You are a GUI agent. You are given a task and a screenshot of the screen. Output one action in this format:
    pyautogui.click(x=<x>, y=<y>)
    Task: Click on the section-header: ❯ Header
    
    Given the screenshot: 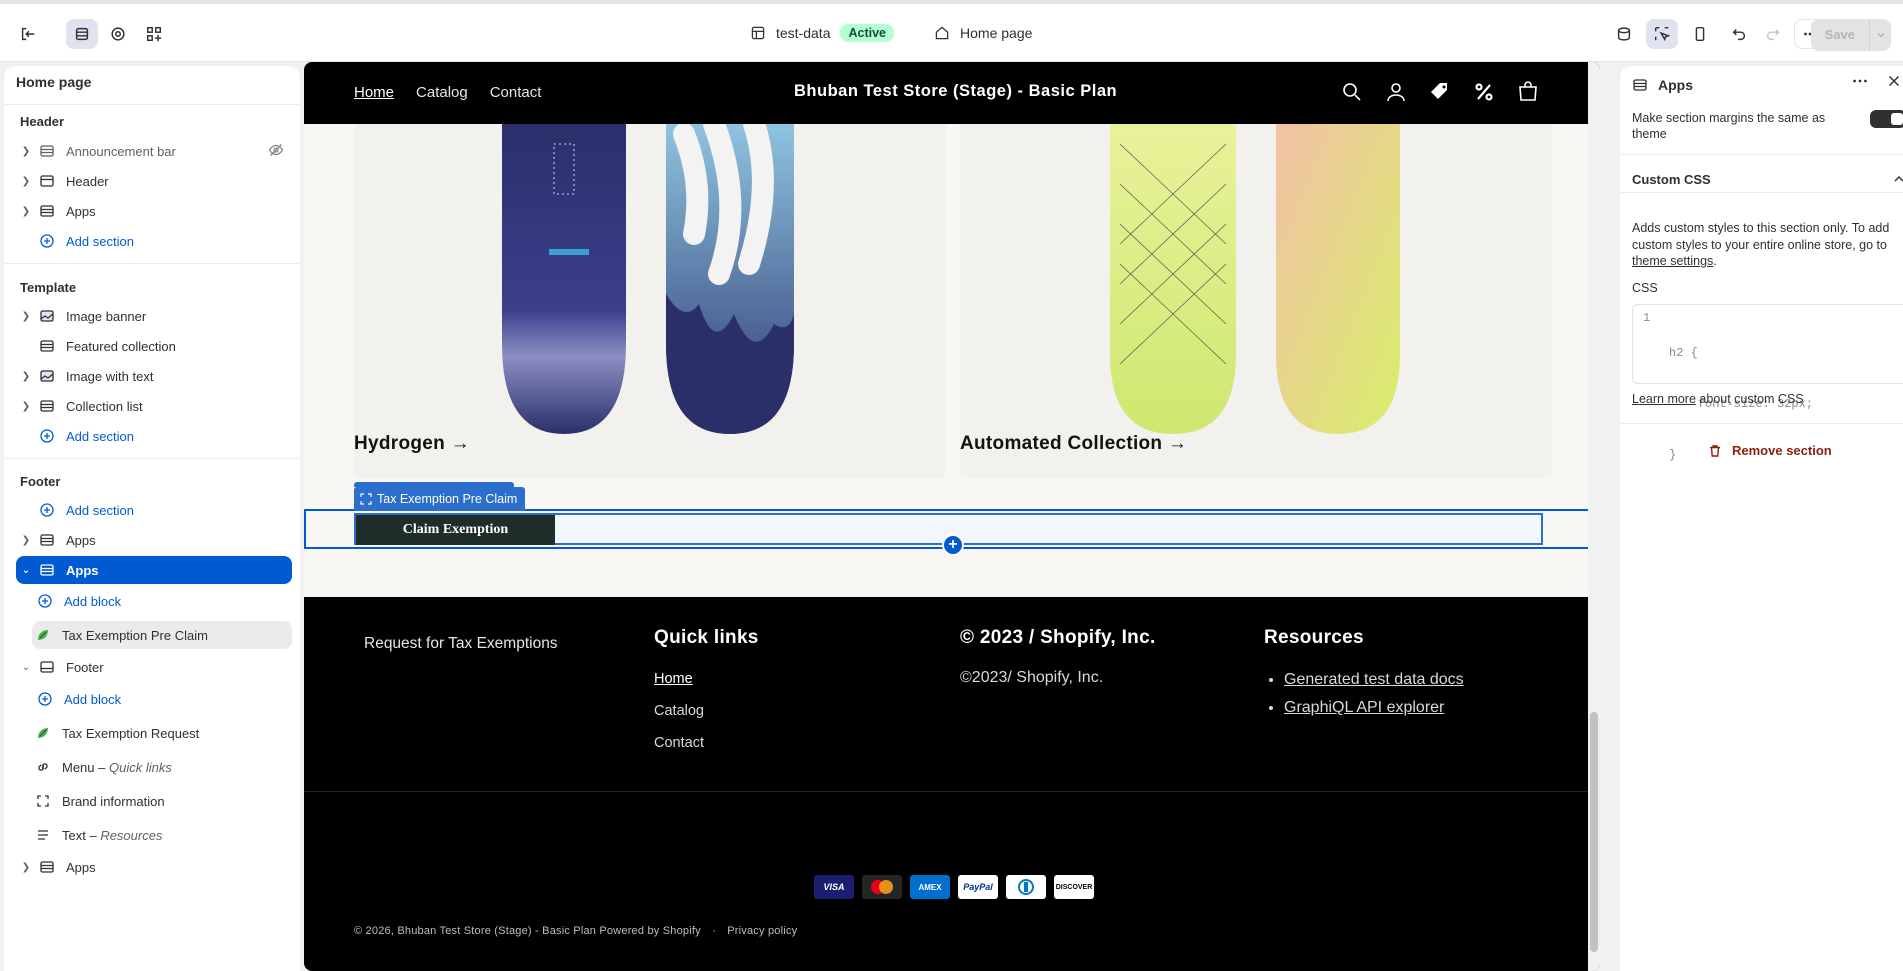 What is the action you would take?
    pyautogui.click(x=154, y=181)
    